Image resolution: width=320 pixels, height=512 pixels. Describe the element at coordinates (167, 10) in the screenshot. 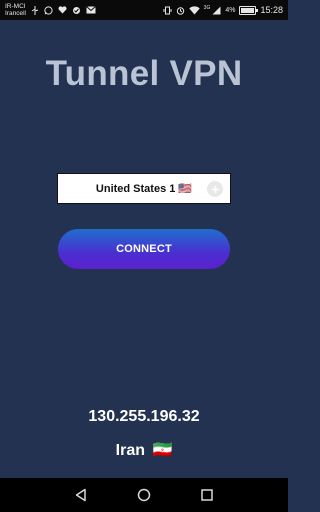

I see `vibrate-icon` at that location.